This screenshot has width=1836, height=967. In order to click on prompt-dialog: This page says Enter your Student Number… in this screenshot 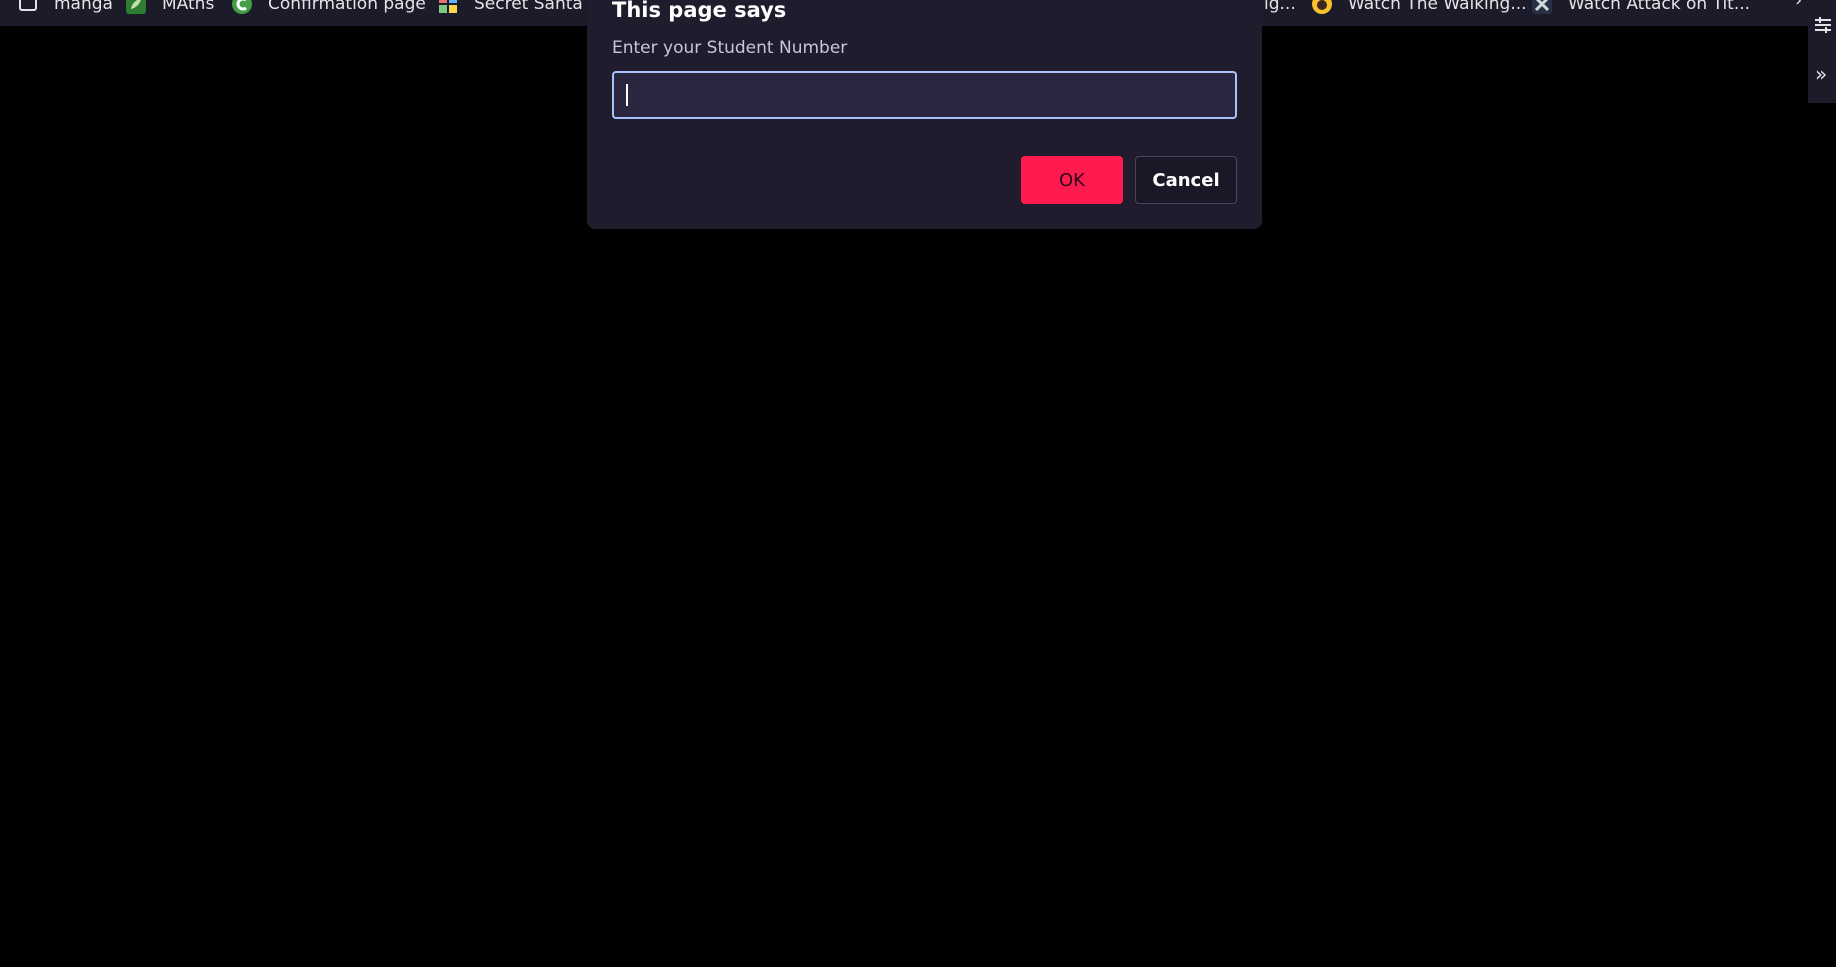, I will do `click(924, 114)`.